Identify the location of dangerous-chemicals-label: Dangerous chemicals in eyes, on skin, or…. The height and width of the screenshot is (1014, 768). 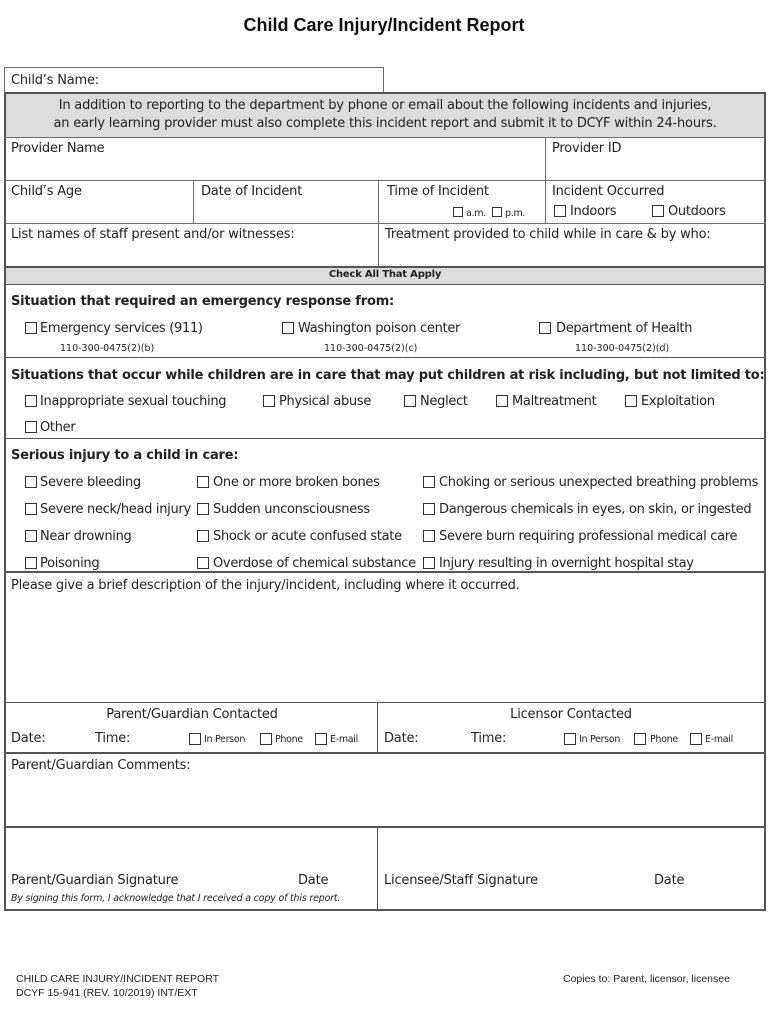
(595, 509).